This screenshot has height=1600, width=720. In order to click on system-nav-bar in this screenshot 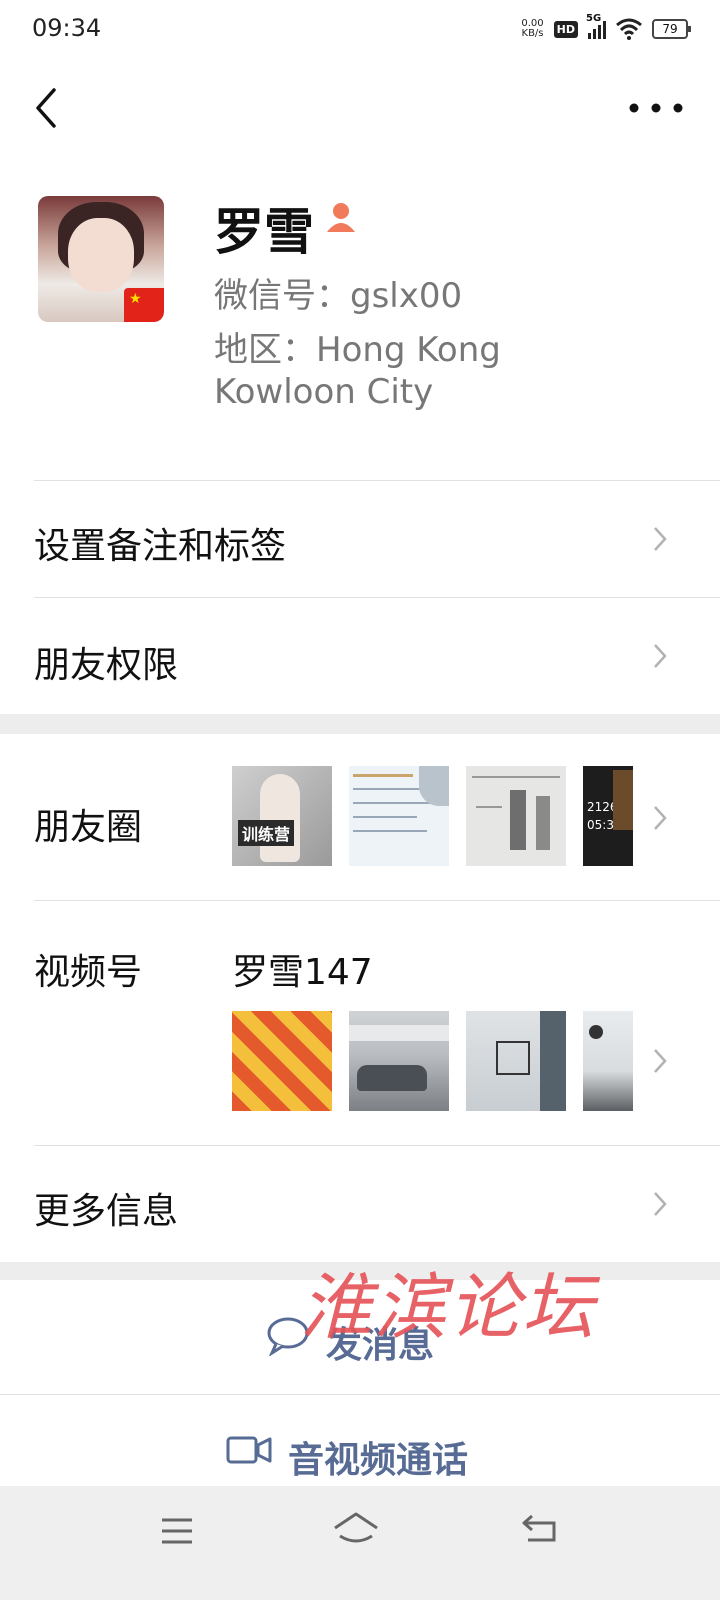, I will do `click(360, 1543)`.